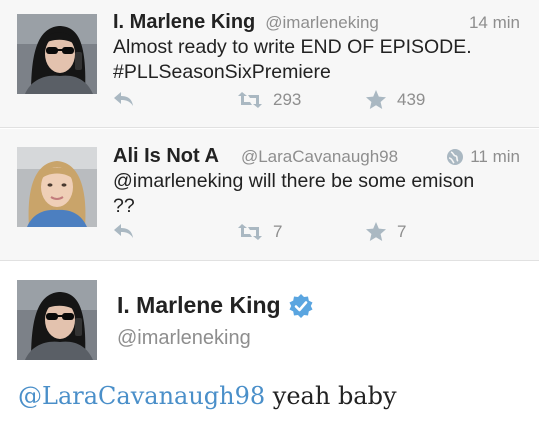 This screenshot has height=422, width=539. What do you see at coordinates (395, 100) in the screenshot?
I see `favorite-button: 439` at bounding box center [395, 100].